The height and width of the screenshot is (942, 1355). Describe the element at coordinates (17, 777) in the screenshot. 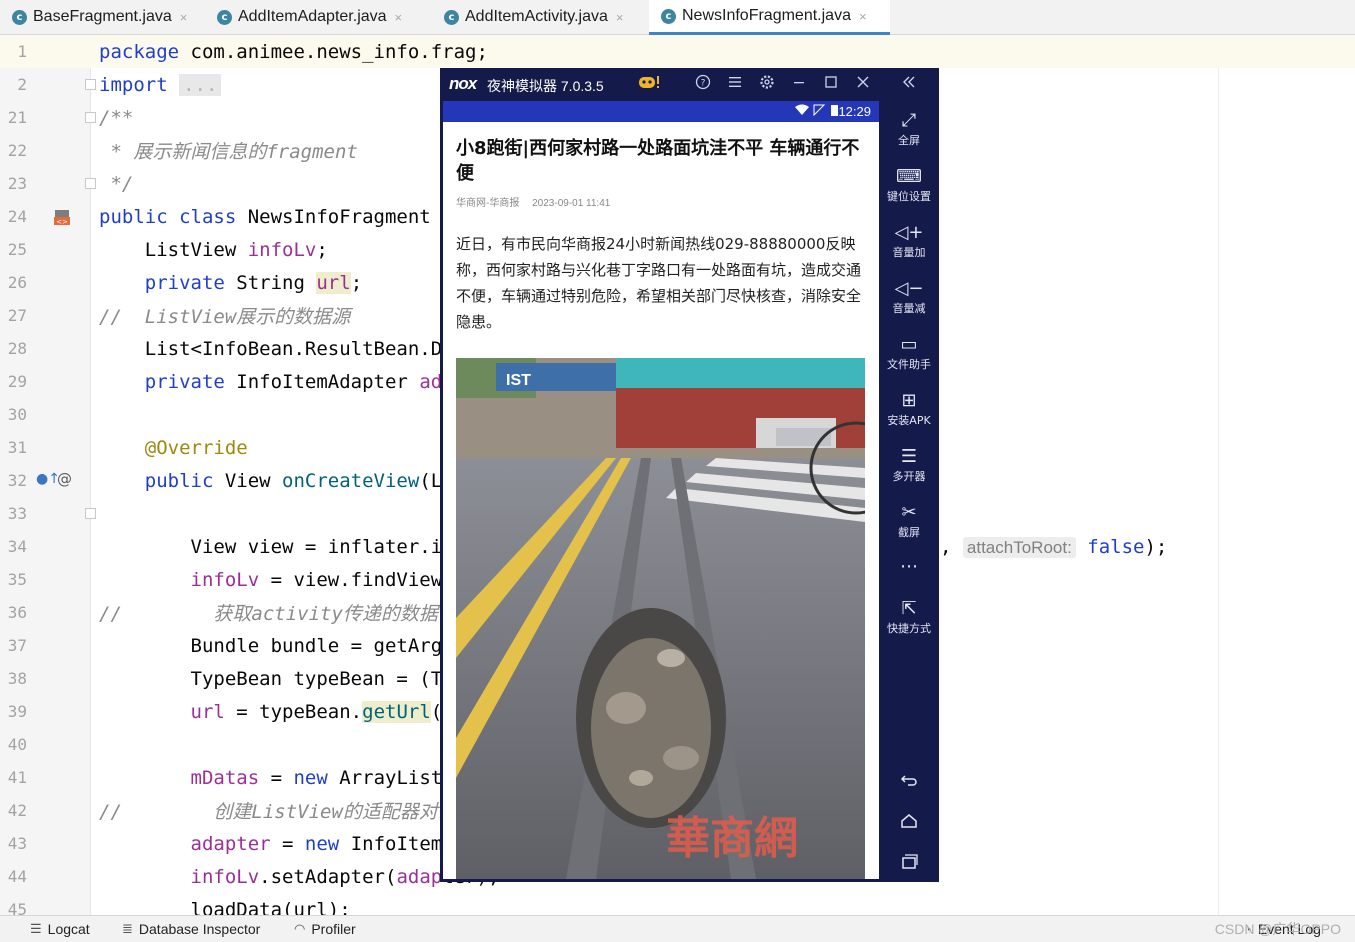

I see `line-number: 41` at that location.